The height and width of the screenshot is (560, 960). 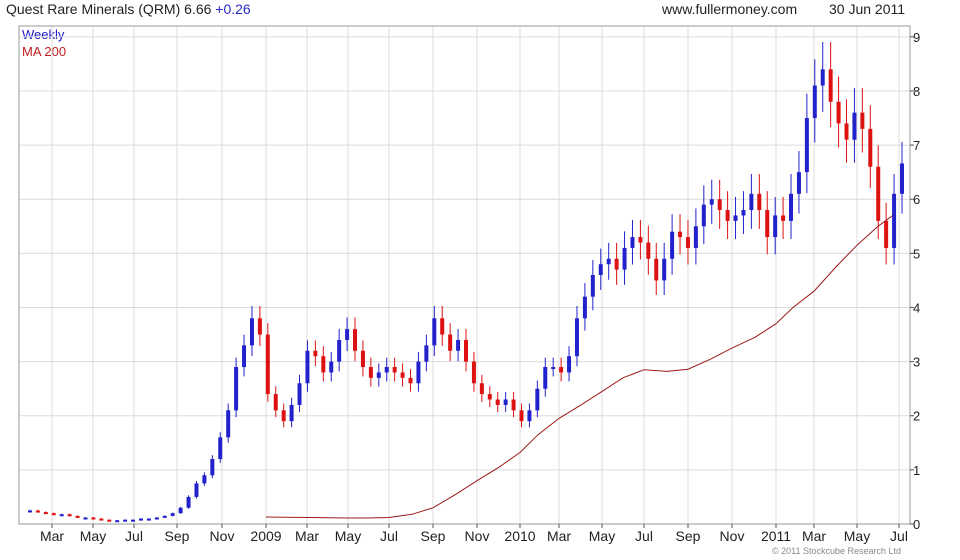 I want to click on x-tick-label: 2009, so click(x=265, y=536).